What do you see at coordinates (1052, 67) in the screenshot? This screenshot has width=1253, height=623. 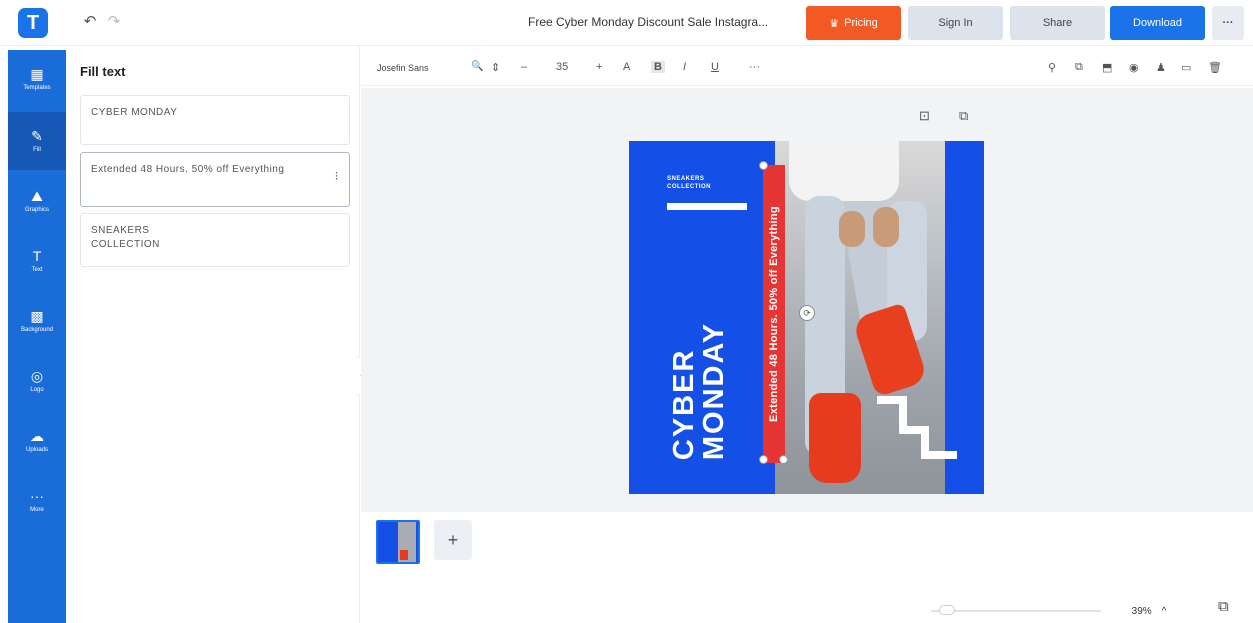 I see `format-painter-icon: ⚲` at bounding box center [1052, 67].